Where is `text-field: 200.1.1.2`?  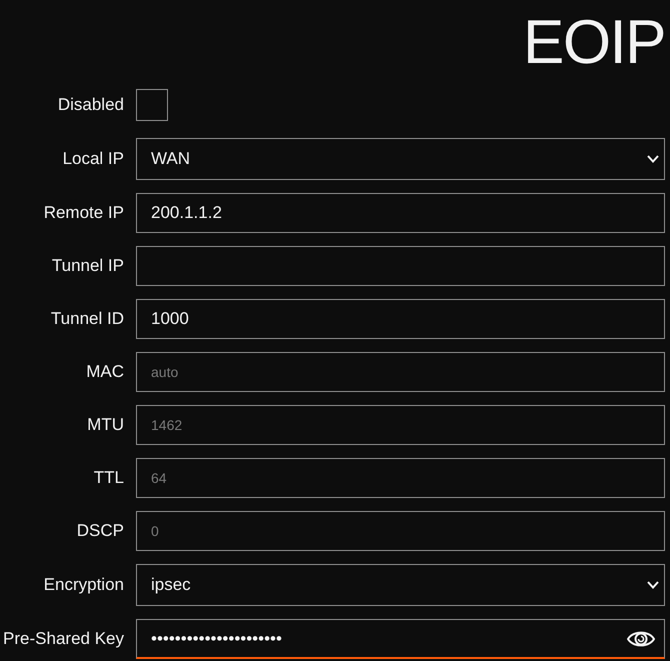 text-field: 200.1.1.2 is located at coordinates (400, 213).